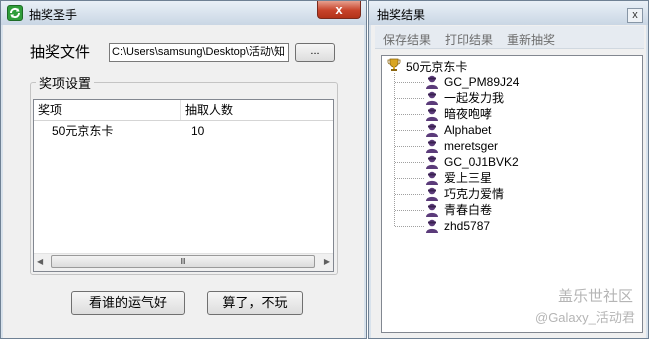 Image resolution: width=649 pixels, height=339 pixels. Describe the element at coordinates (585, 317) in the screenshot. I see `watermark-handle: @Galaxy_活动君` at that location.